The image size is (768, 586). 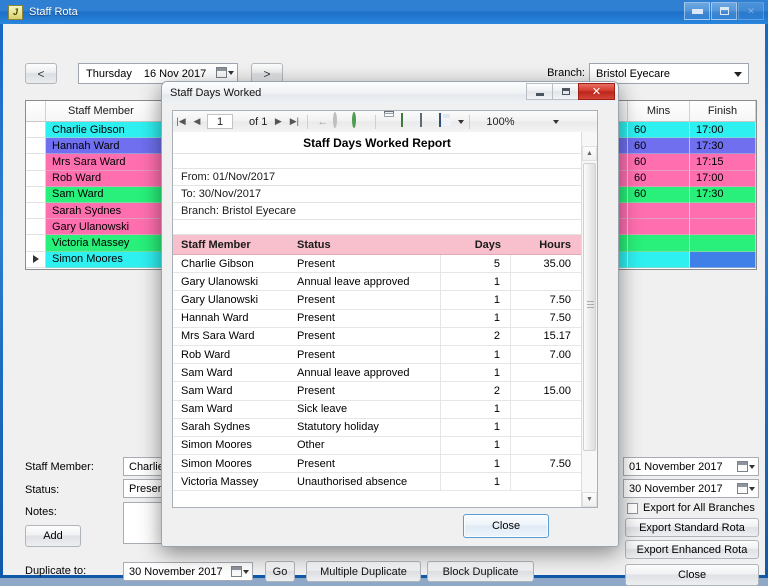 What do you see at coordinates (487, 244) in the screenshot?
I see `report-col-days: Days` at bounding box center [487, 244].